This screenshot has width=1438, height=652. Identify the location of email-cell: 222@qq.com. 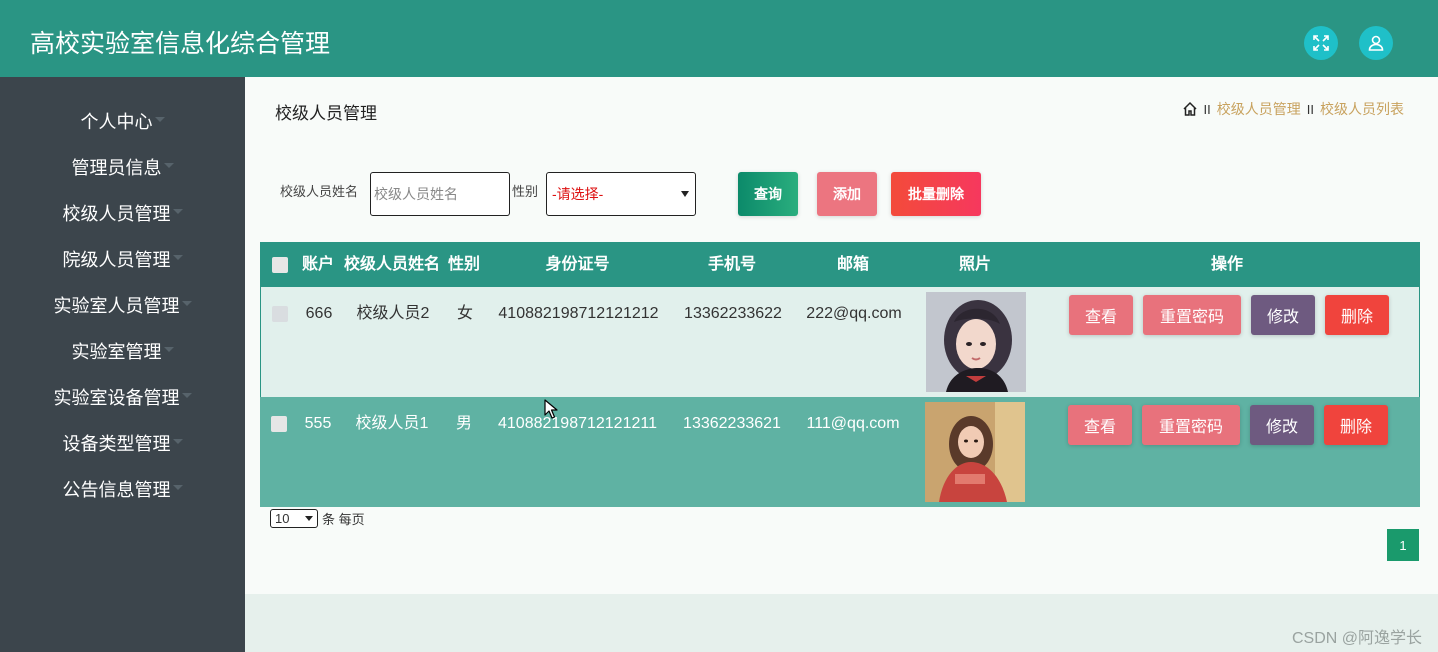
(854, 313).